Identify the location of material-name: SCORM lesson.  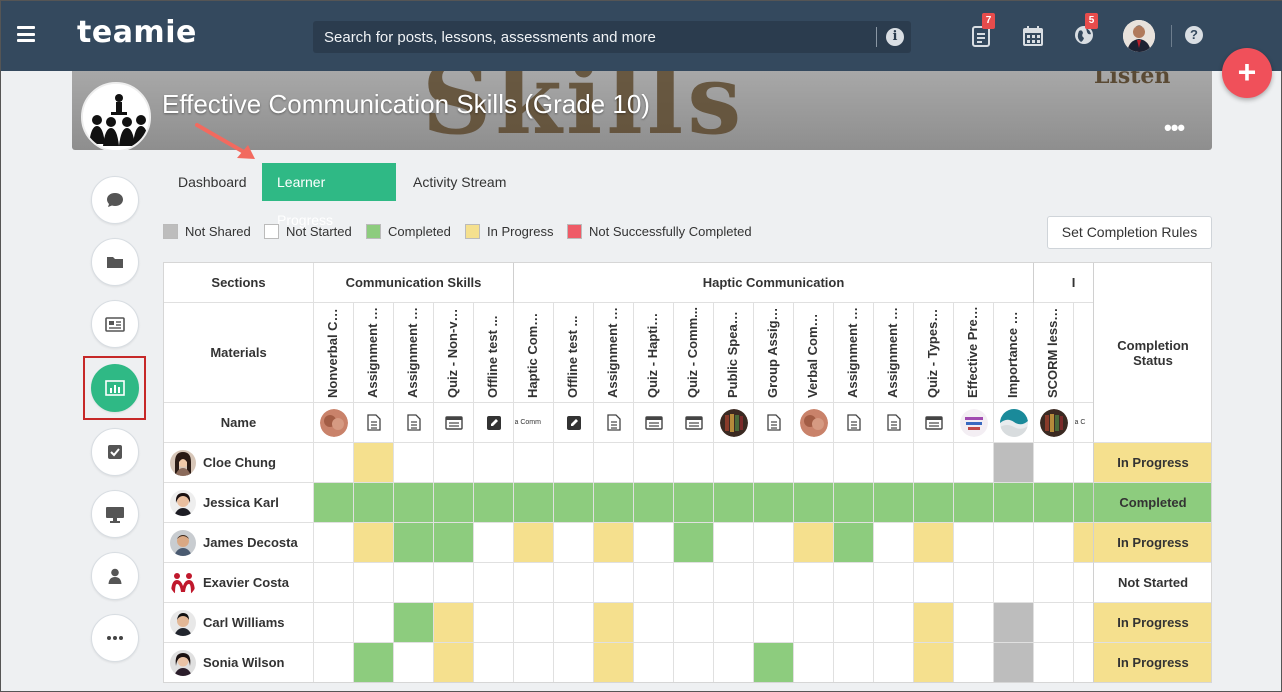
(1052, 352).